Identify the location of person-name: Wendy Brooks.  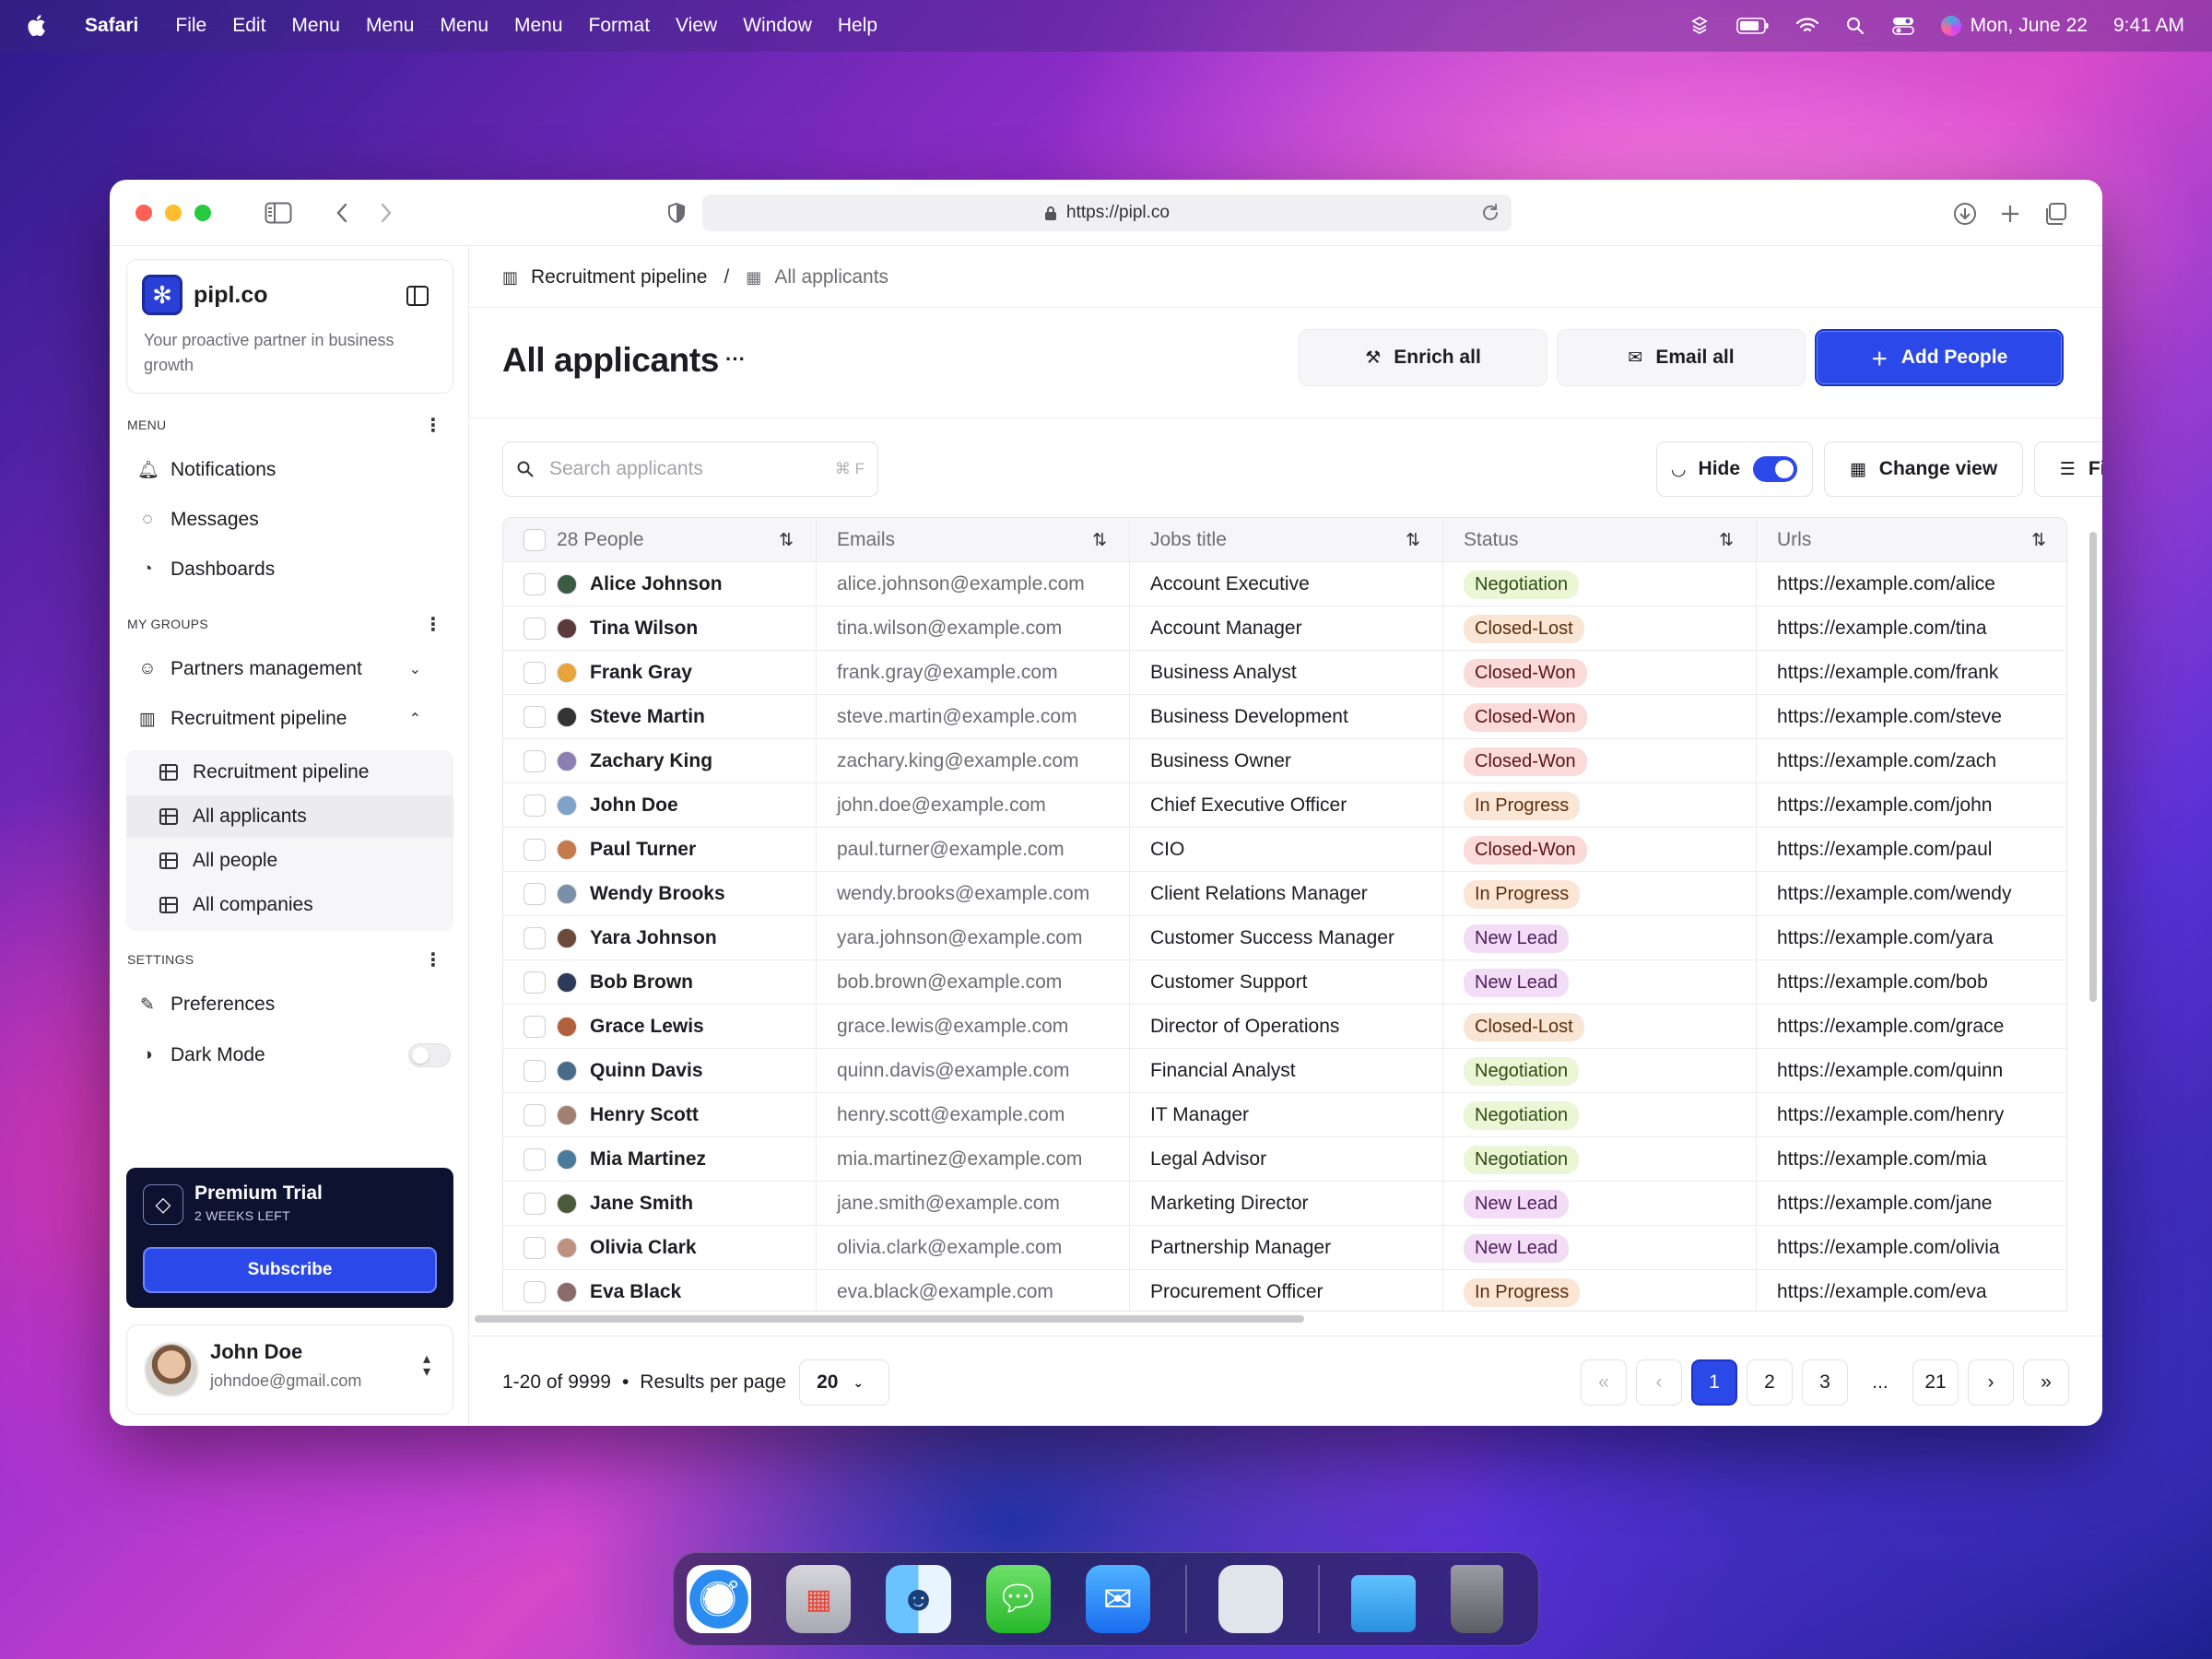
(657, 894).